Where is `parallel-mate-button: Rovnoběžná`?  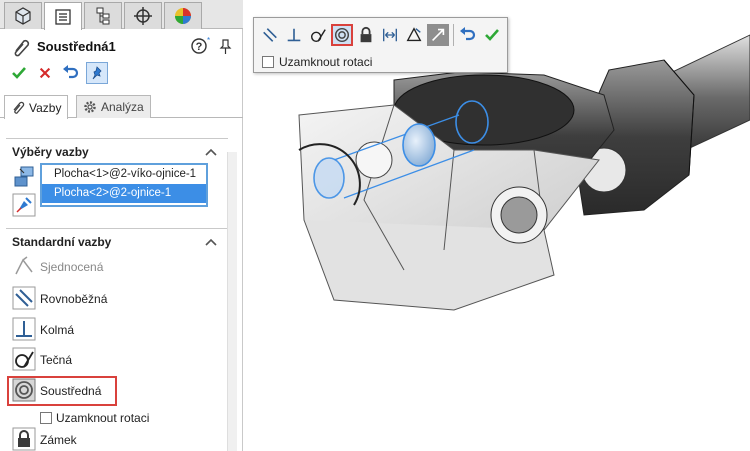 parallel-mate-button: Rovnoběžná is located at coordinates (110, 299).